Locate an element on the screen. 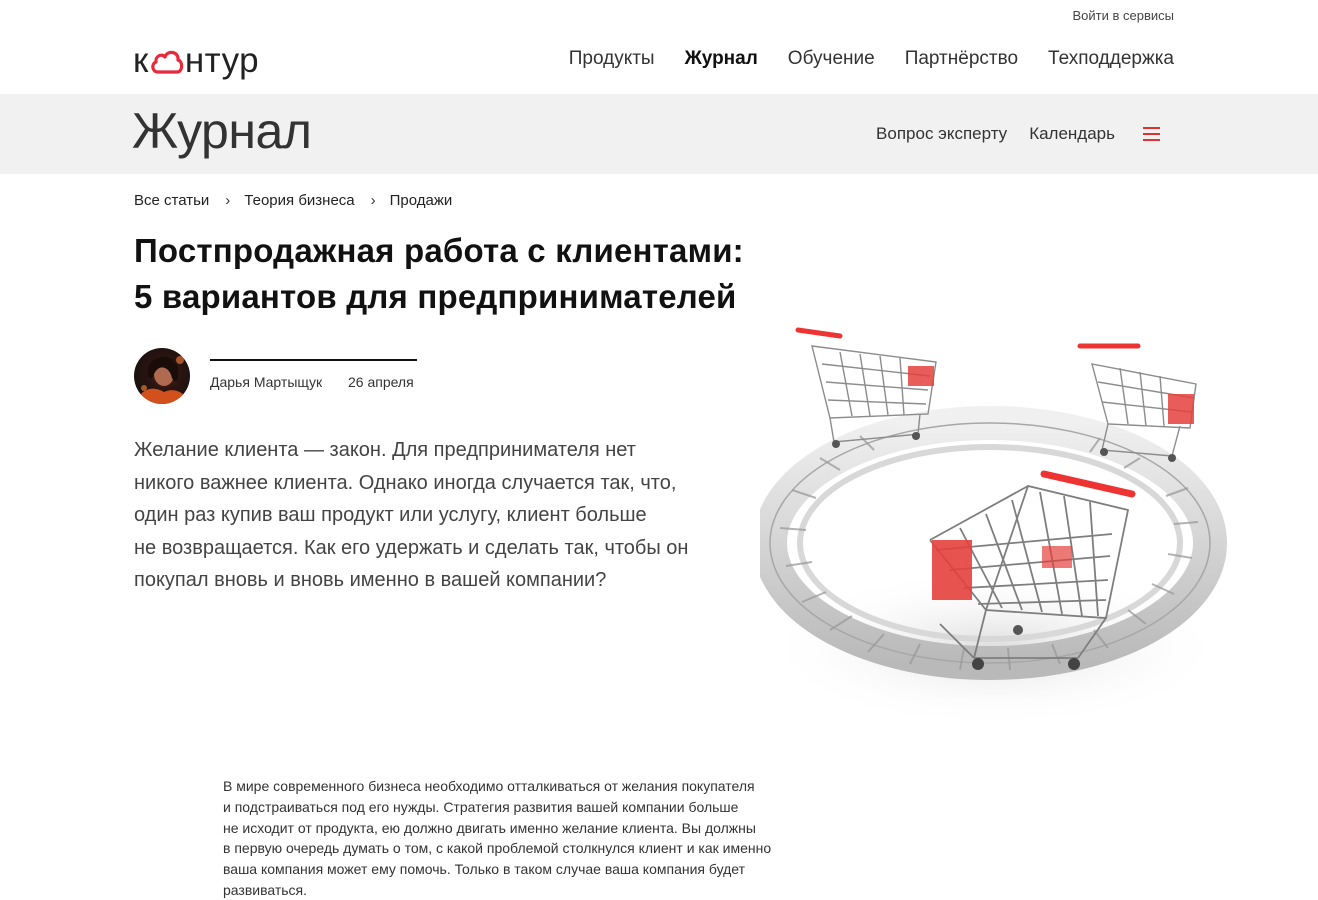  nav-journal: Журнал is located at coordinates (721, 59).